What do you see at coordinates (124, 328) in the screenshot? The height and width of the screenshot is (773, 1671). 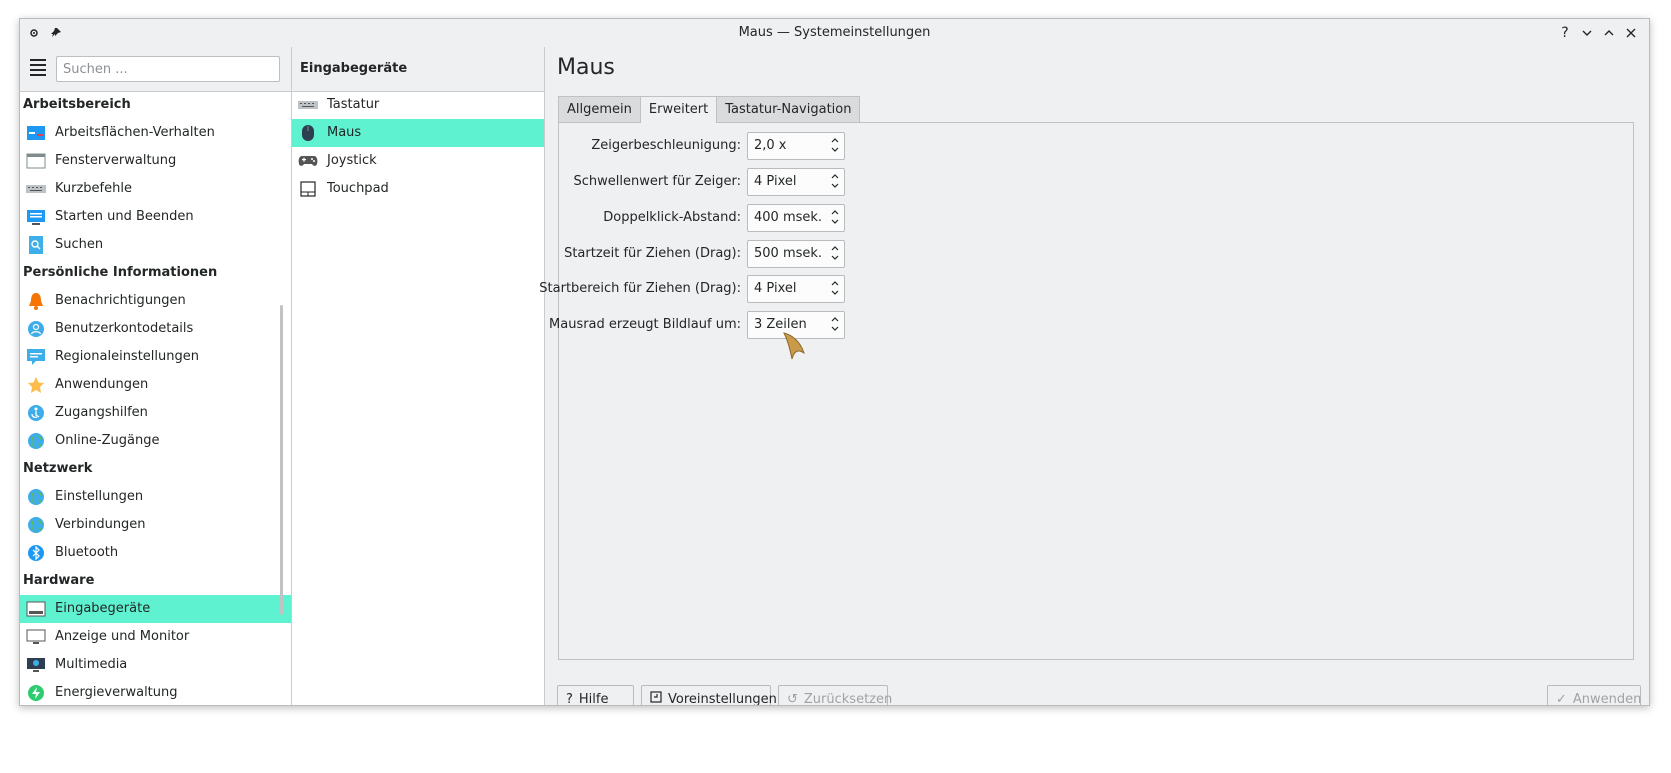 I see `sidebar-item-label: Benutzerkontodetails` at bounding box center [124, 328].